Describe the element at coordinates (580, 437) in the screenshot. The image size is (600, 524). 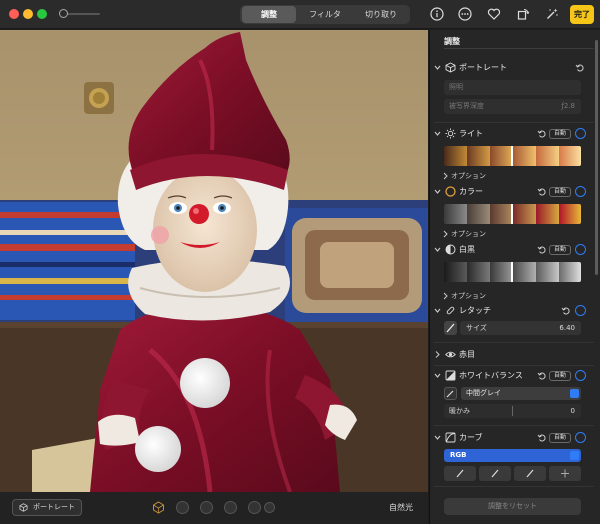
I see `curves-toggle` at that location.